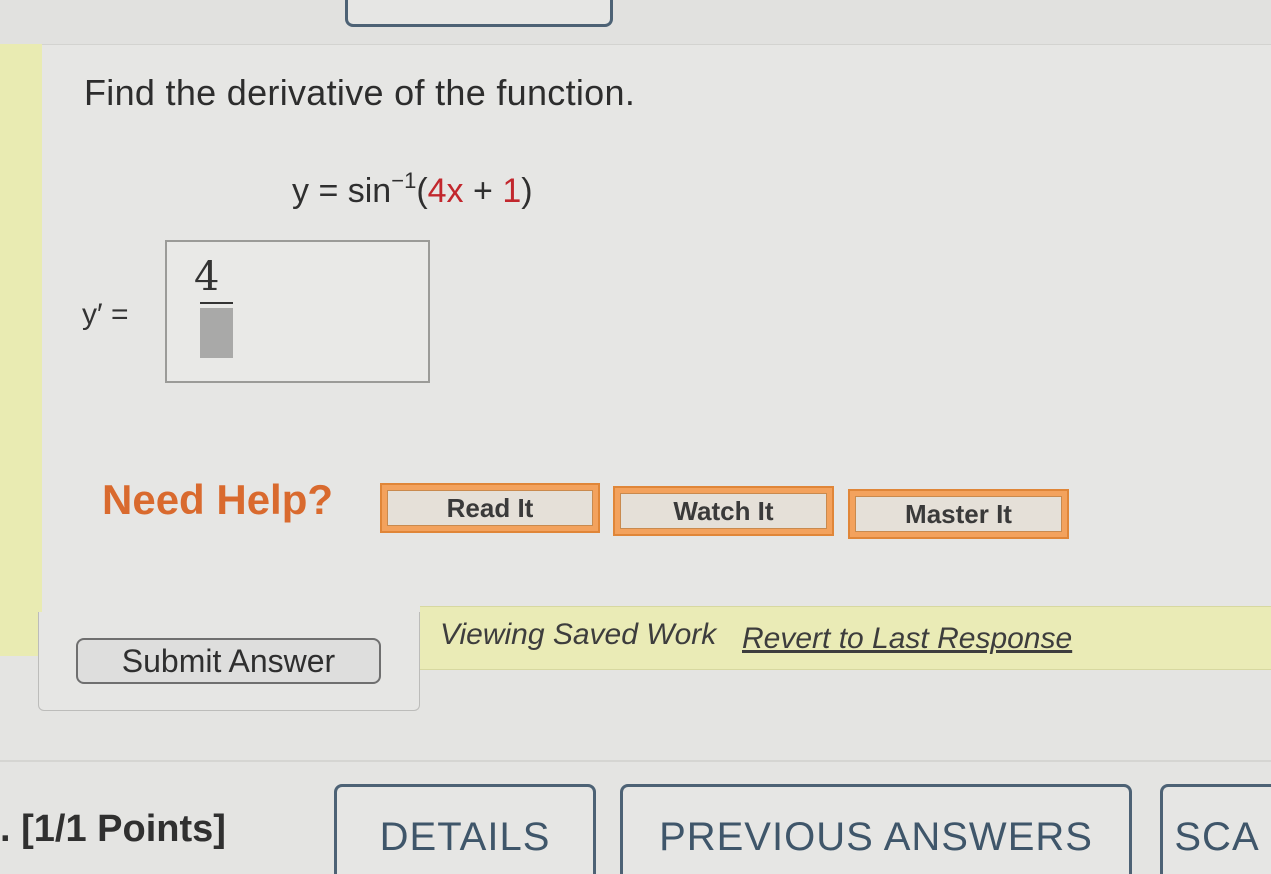 The image size is (1271, 874). I want to click on equation-close-paren: ), so click(527, 191).